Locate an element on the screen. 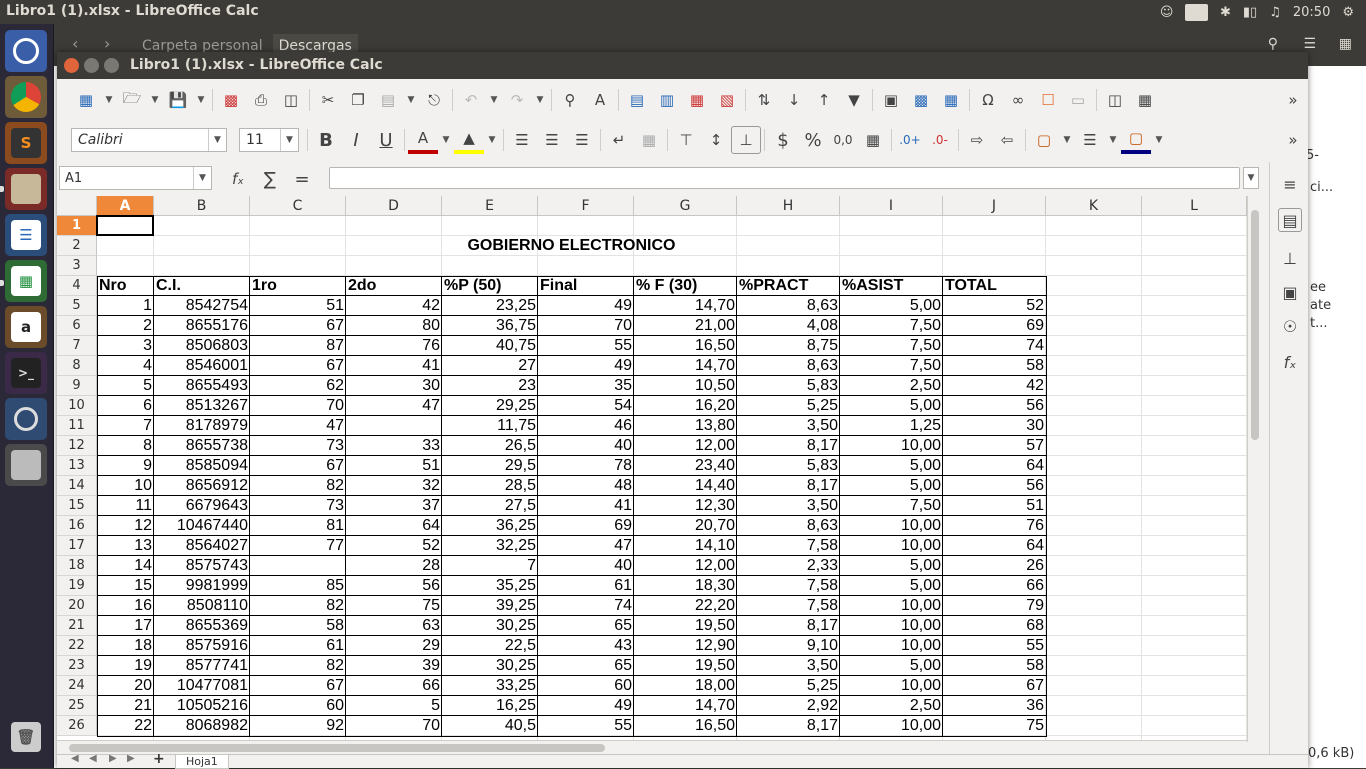 The width and height of the screenshot is (1366, 769). percent-icon: % is located at coordinates (813, 140).